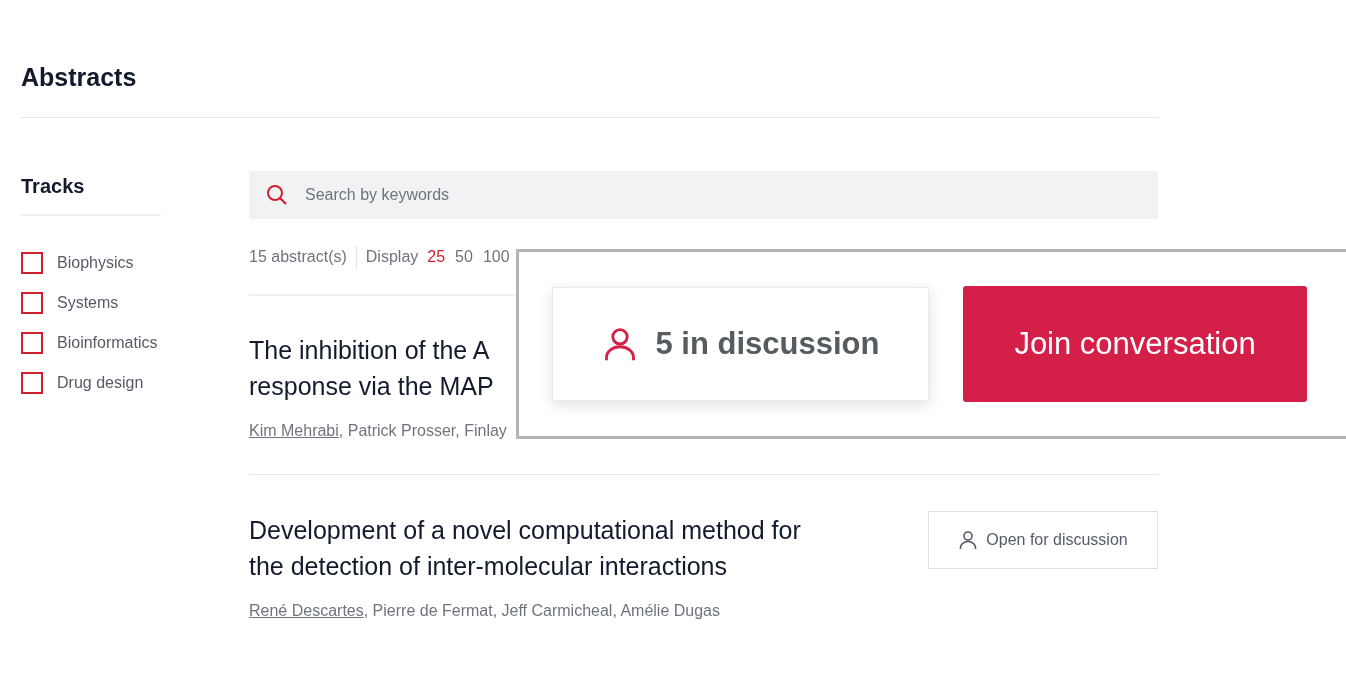 Image resolution: width=1346 pixels, height=695 pixels. Describe the element at coordinates (107, 343) in the screenshot. I see `track-label: Bioinformatics` at that location.